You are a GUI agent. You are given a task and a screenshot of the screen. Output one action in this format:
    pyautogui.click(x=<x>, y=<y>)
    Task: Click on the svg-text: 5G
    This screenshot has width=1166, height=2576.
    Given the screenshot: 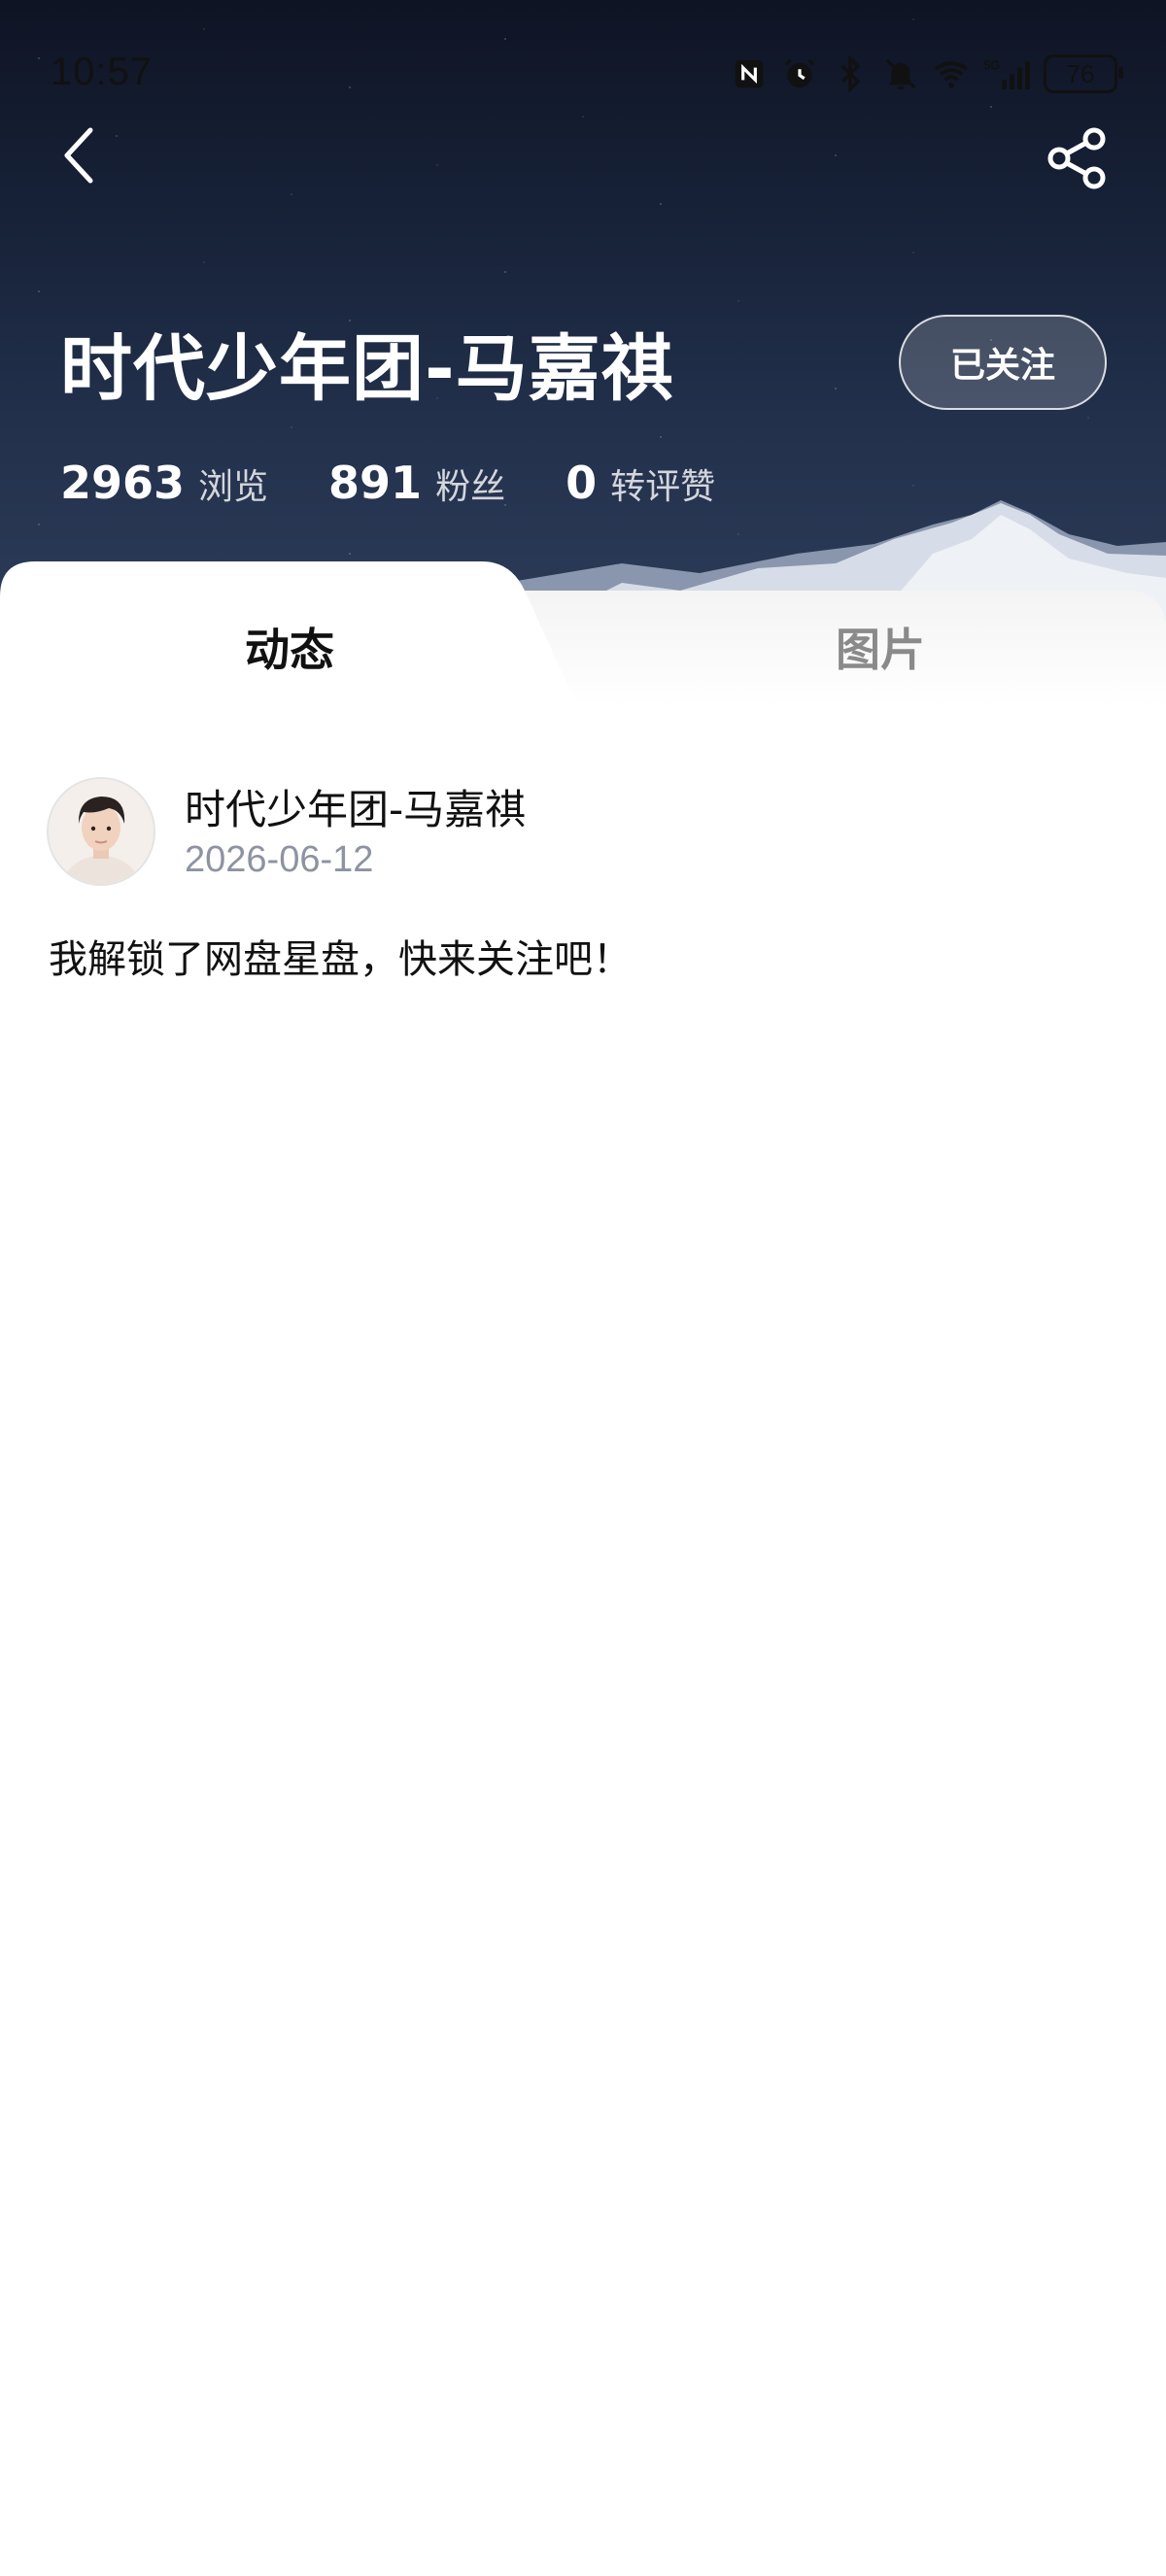 What is the action you would take?
    pyautogui.click(x=991, y=65)
    